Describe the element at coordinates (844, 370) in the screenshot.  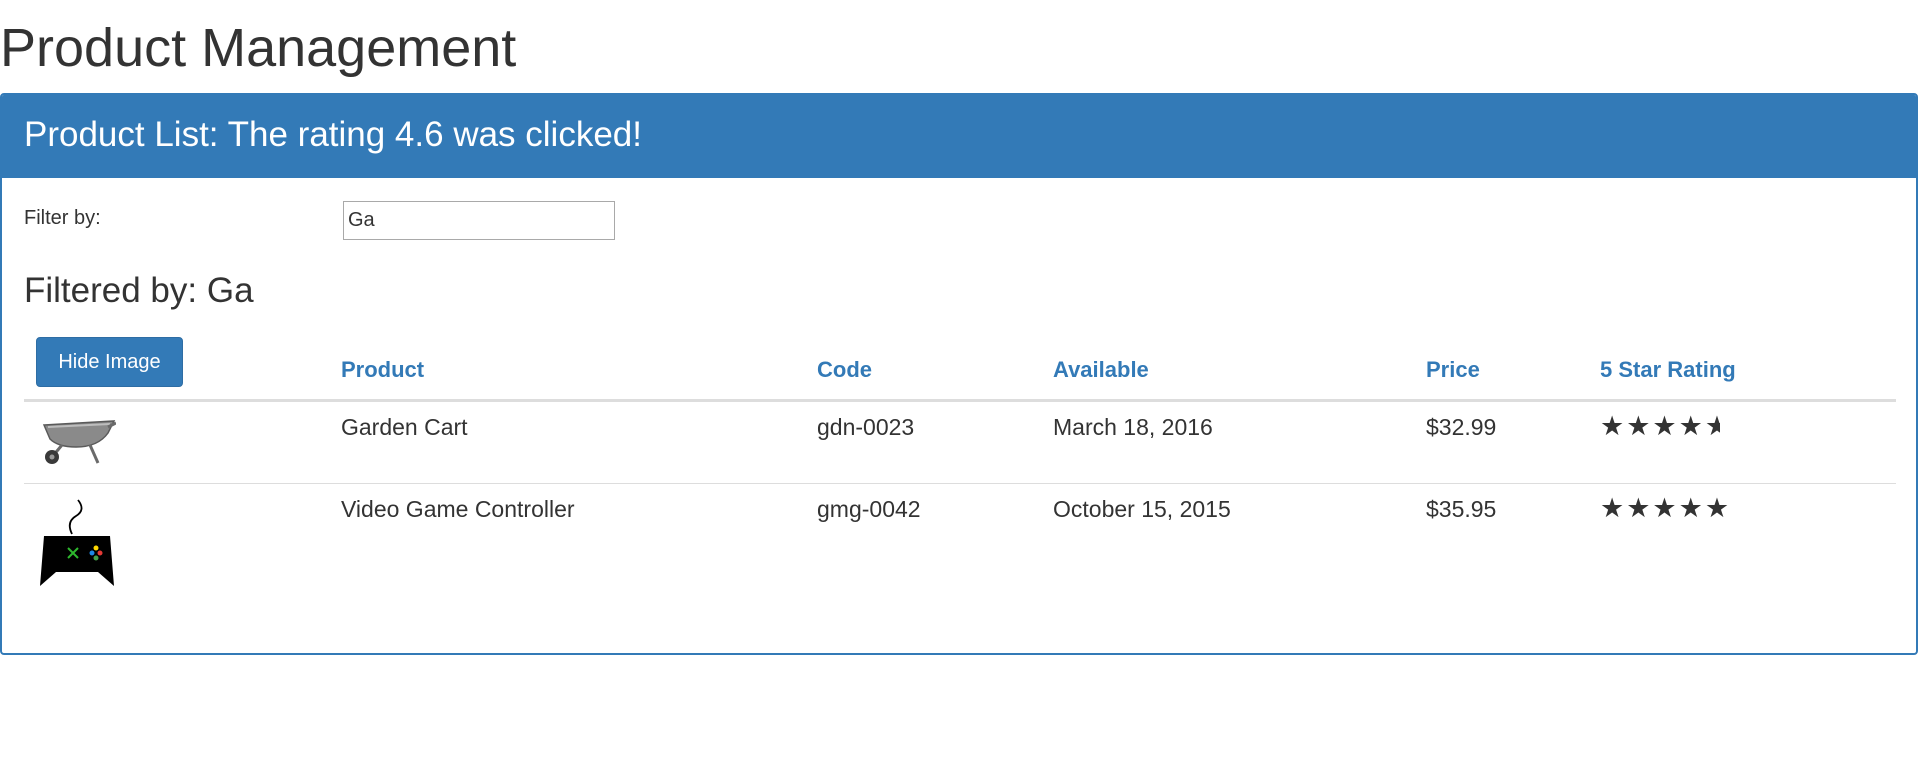
I see `column-header-code: Code` at that location.